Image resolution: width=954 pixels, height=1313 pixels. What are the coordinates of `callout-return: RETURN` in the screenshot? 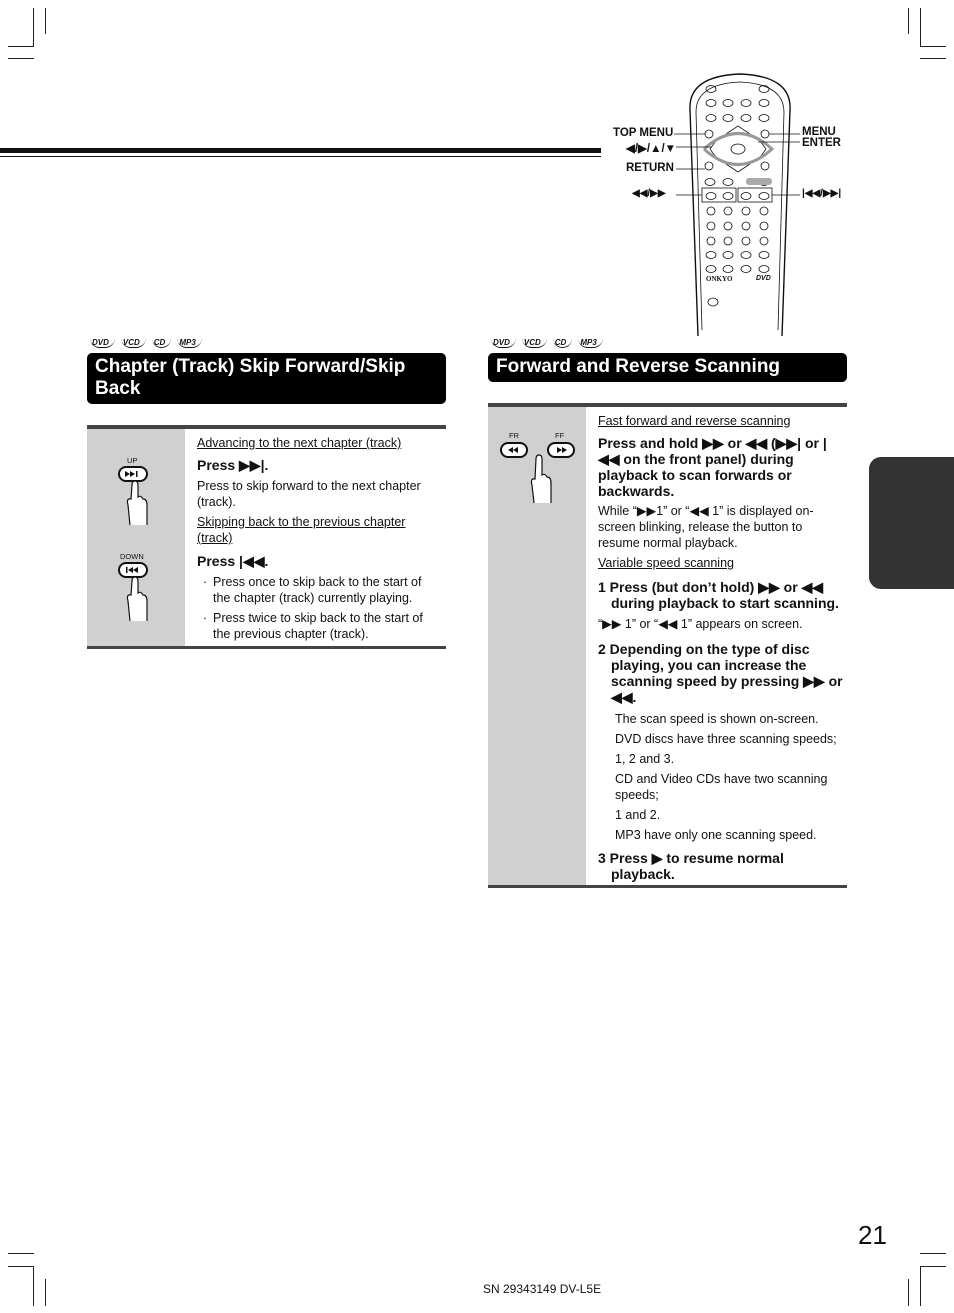 It's located at (650, 168).